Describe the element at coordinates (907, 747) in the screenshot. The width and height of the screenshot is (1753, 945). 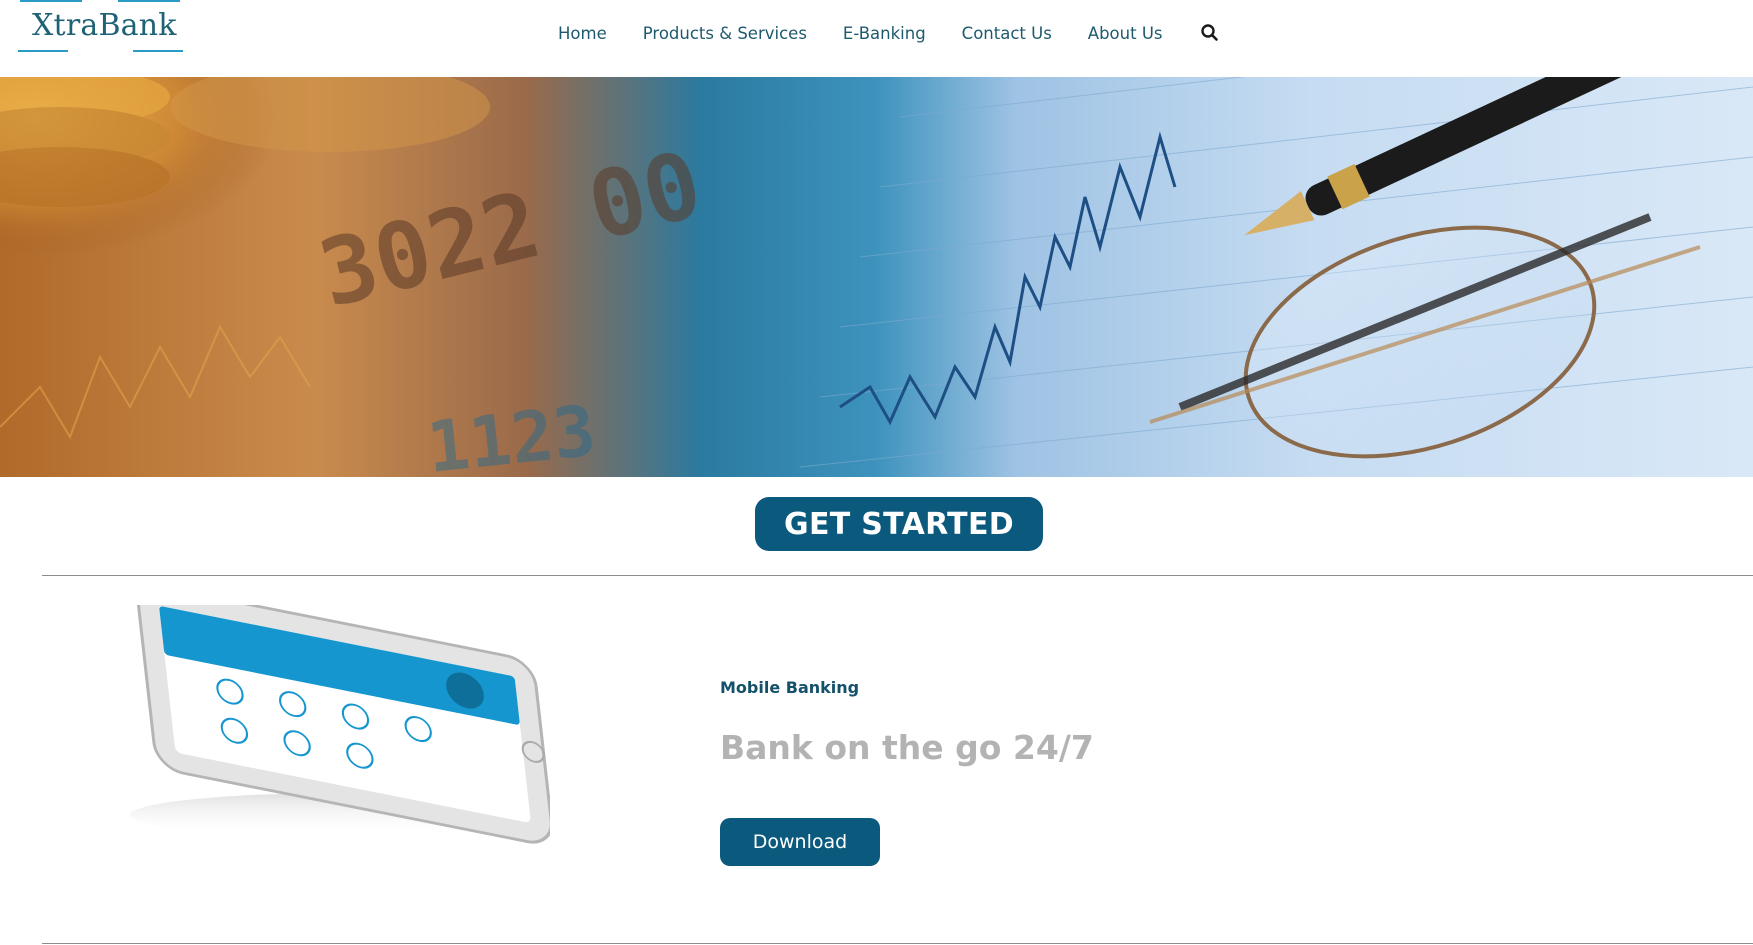
I see `mobile-banking-headline: Bank on the go 24/7` at that location.